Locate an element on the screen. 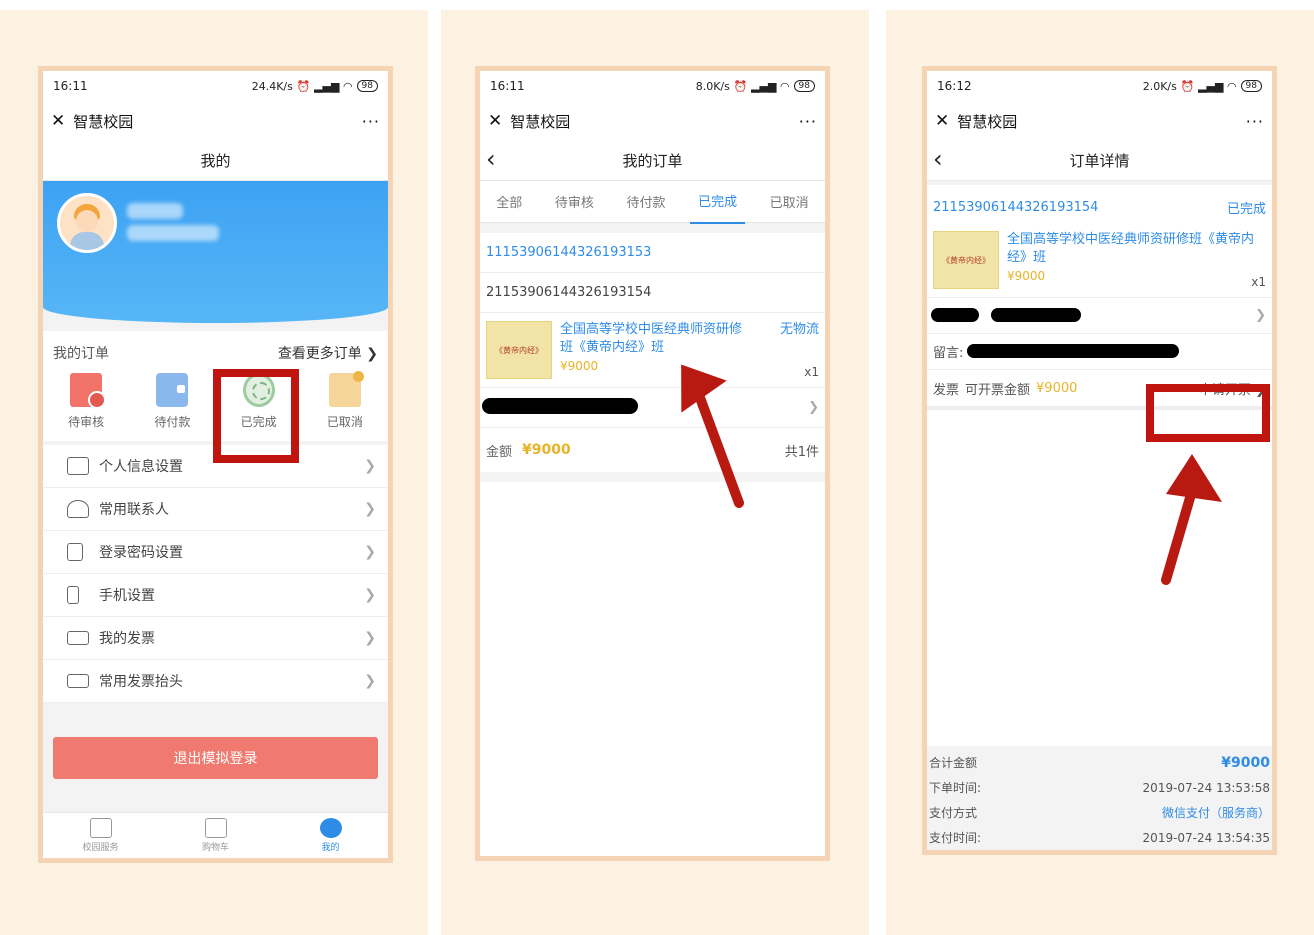  payment-time: 2019-07-24 13:54:35 is located at coordinates (1206, 837).